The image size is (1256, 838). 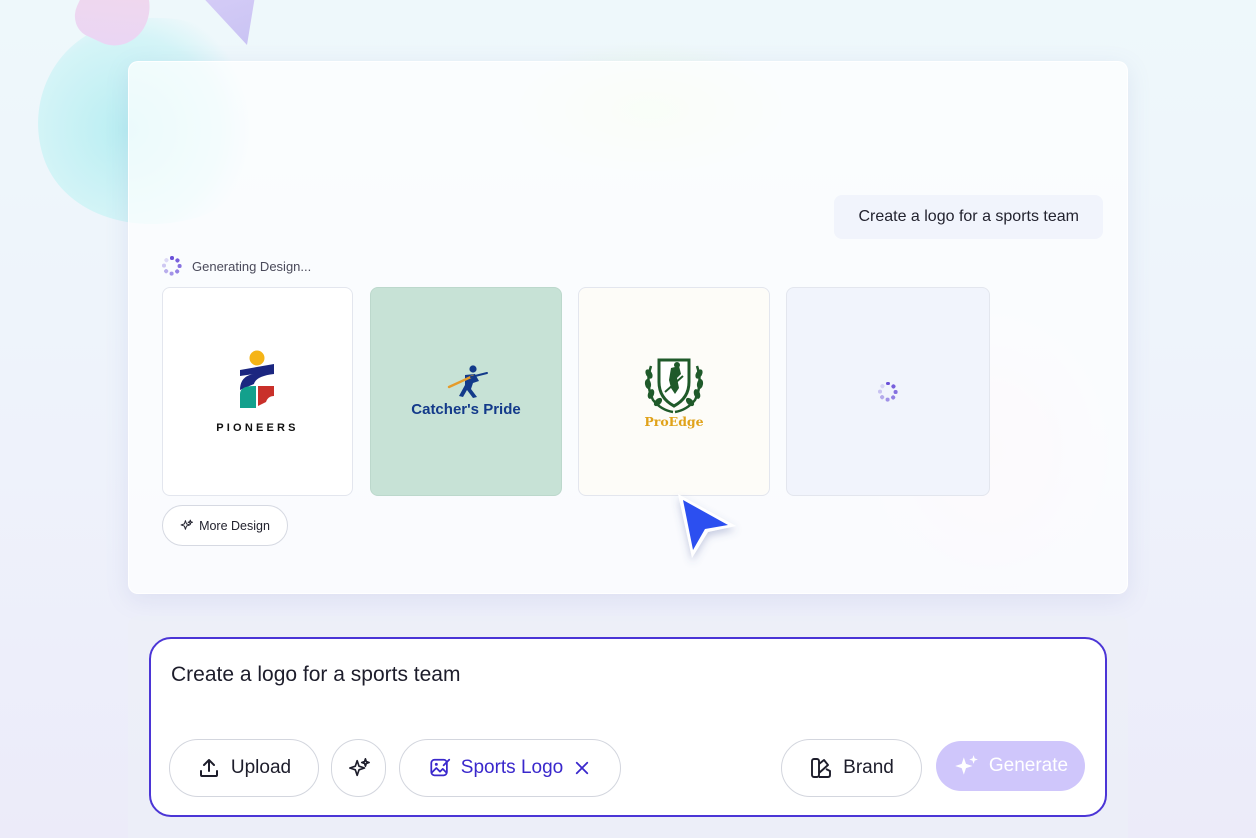 I want to click on generate-button: Generate, so click(x=1010, y=766).